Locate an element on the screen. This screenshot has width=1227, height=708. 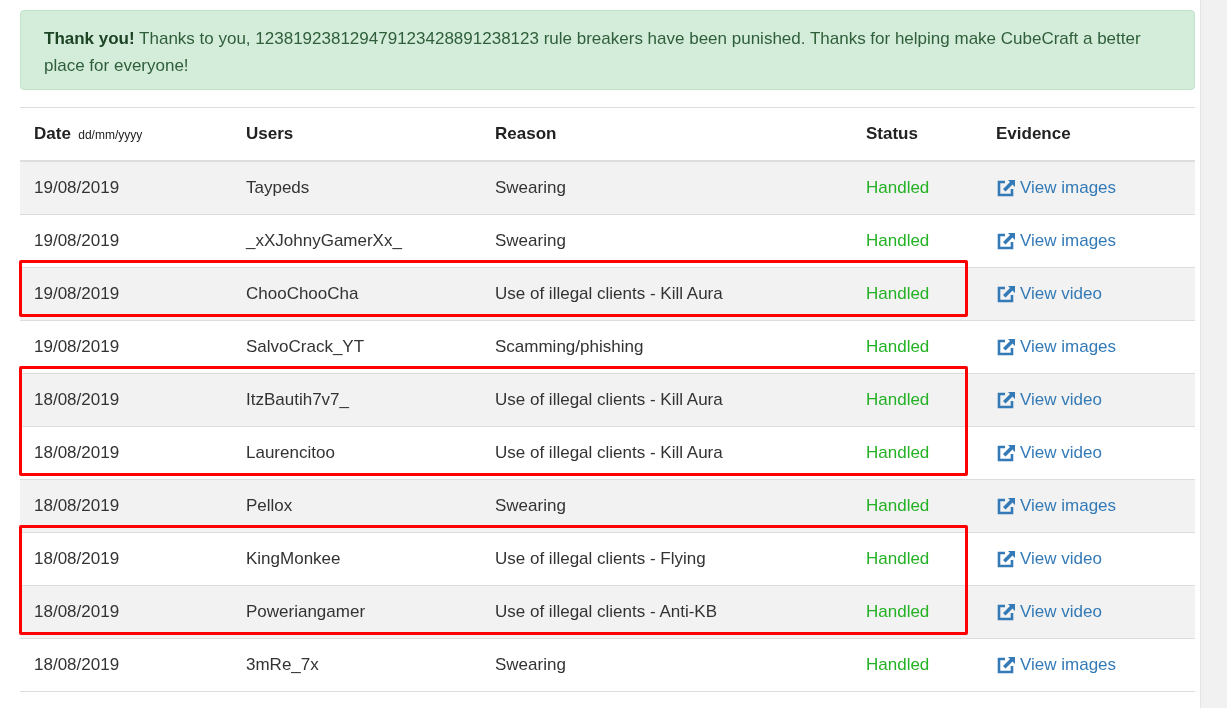
reason-cell: Scamming/phishing is located at coordinates (569, 347).